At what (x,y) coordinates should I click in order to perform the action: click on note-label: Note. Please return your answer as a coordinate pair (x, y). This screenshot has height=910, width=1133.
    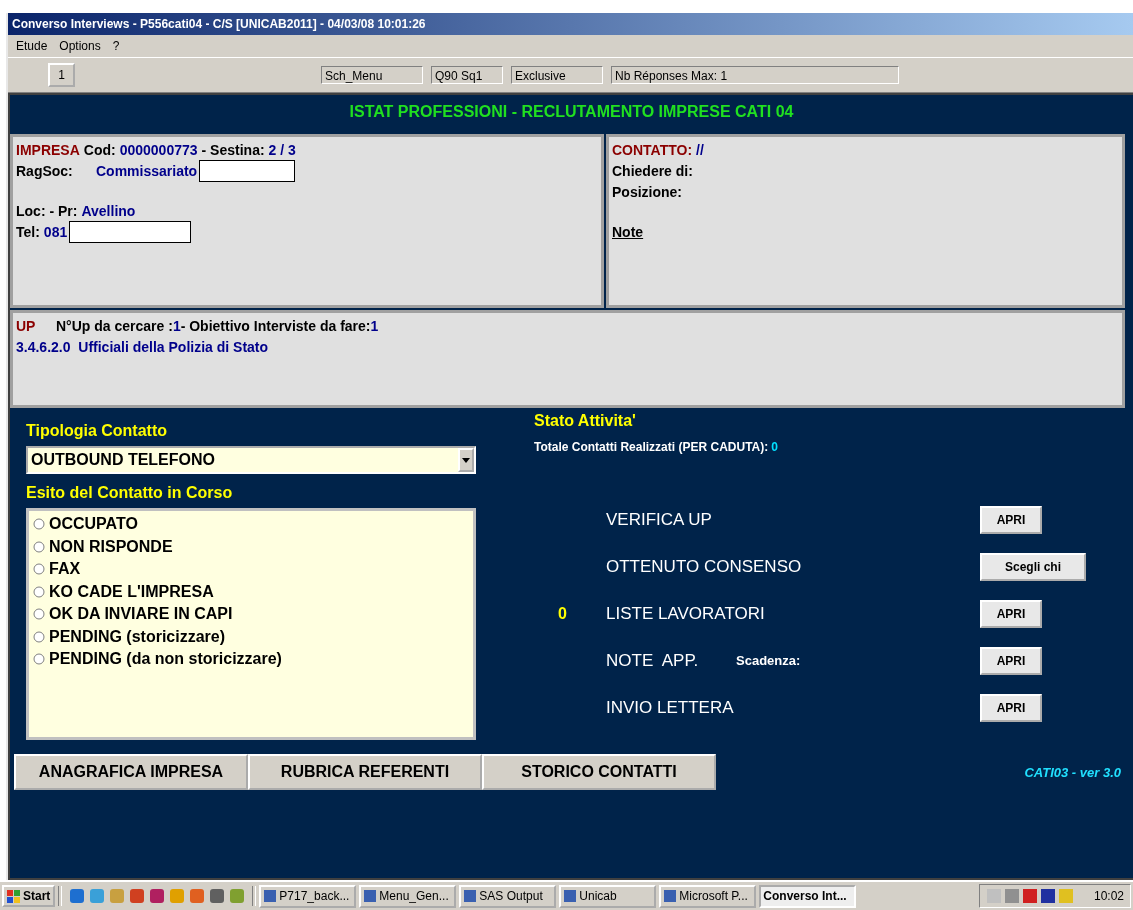
    Looking at the image, I should click on (628, 231).